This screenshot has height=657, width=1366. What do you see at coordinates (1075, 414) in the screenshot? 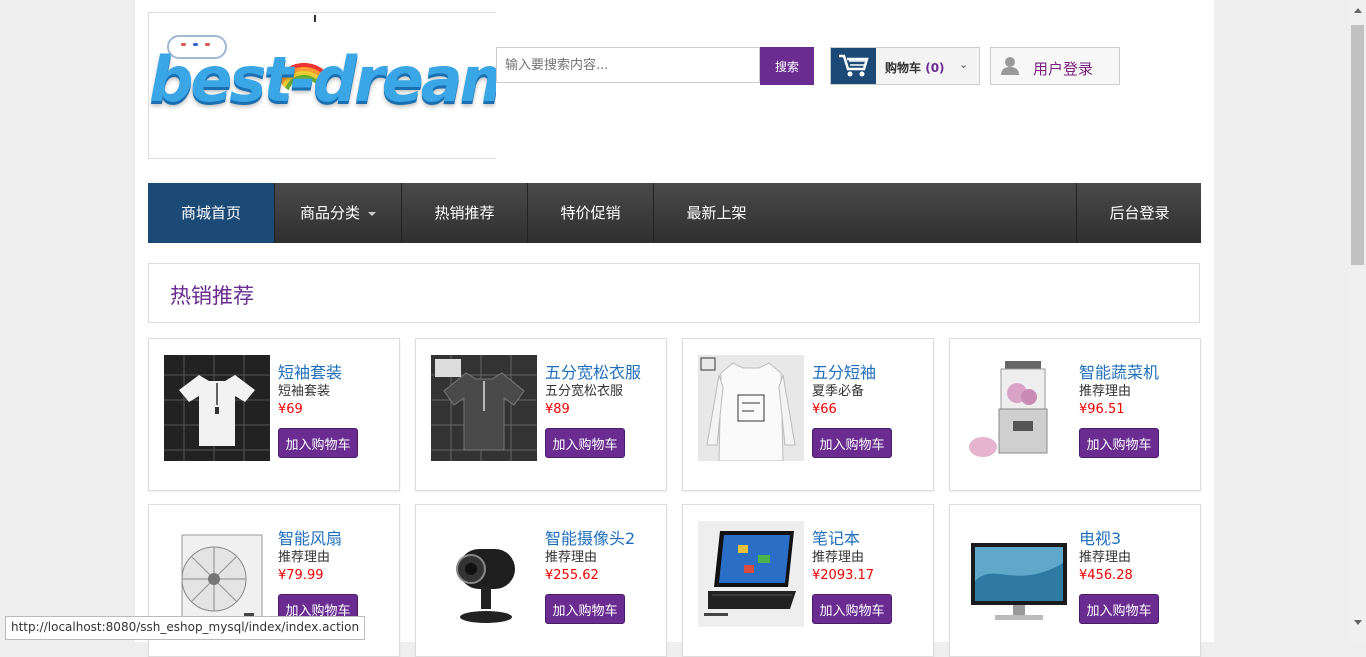
I see `product-card: 智能蔬菜机 推荐理由 ¥96.51 加入购物车` at bounding box center [1075, 414].